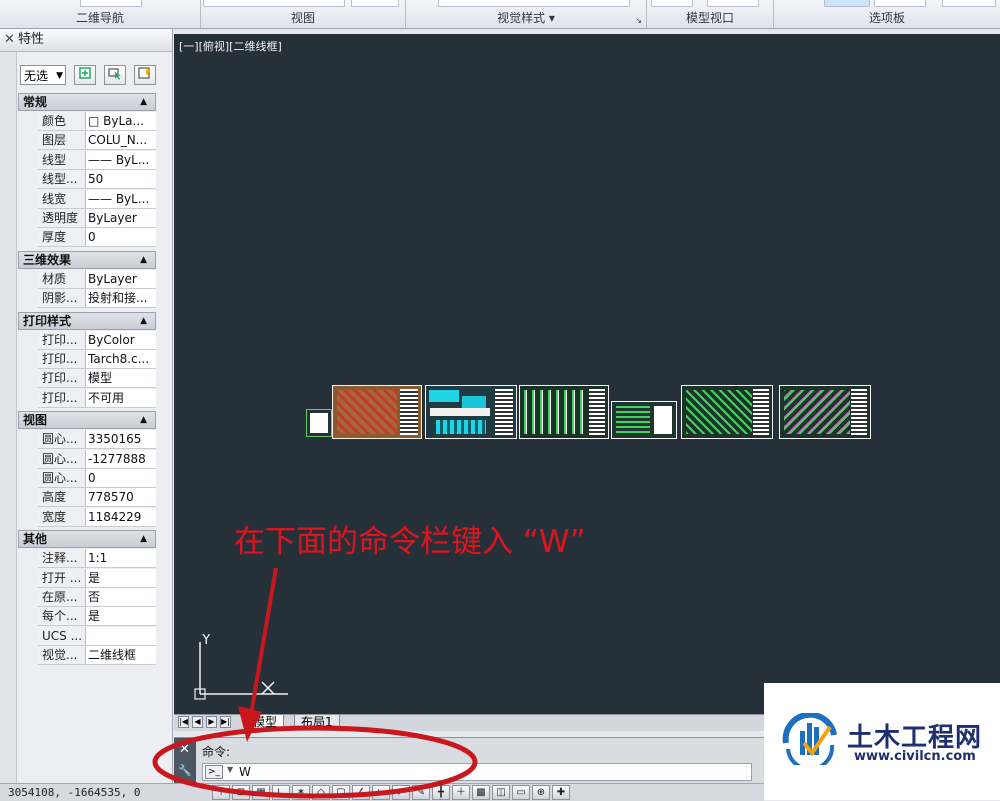 This screenshot has height=801, width=1000. What do you see at coordinates (225, 722) in the screenshot?
I see `last-tab-button: ▶|` at bounding box center [225, 722].